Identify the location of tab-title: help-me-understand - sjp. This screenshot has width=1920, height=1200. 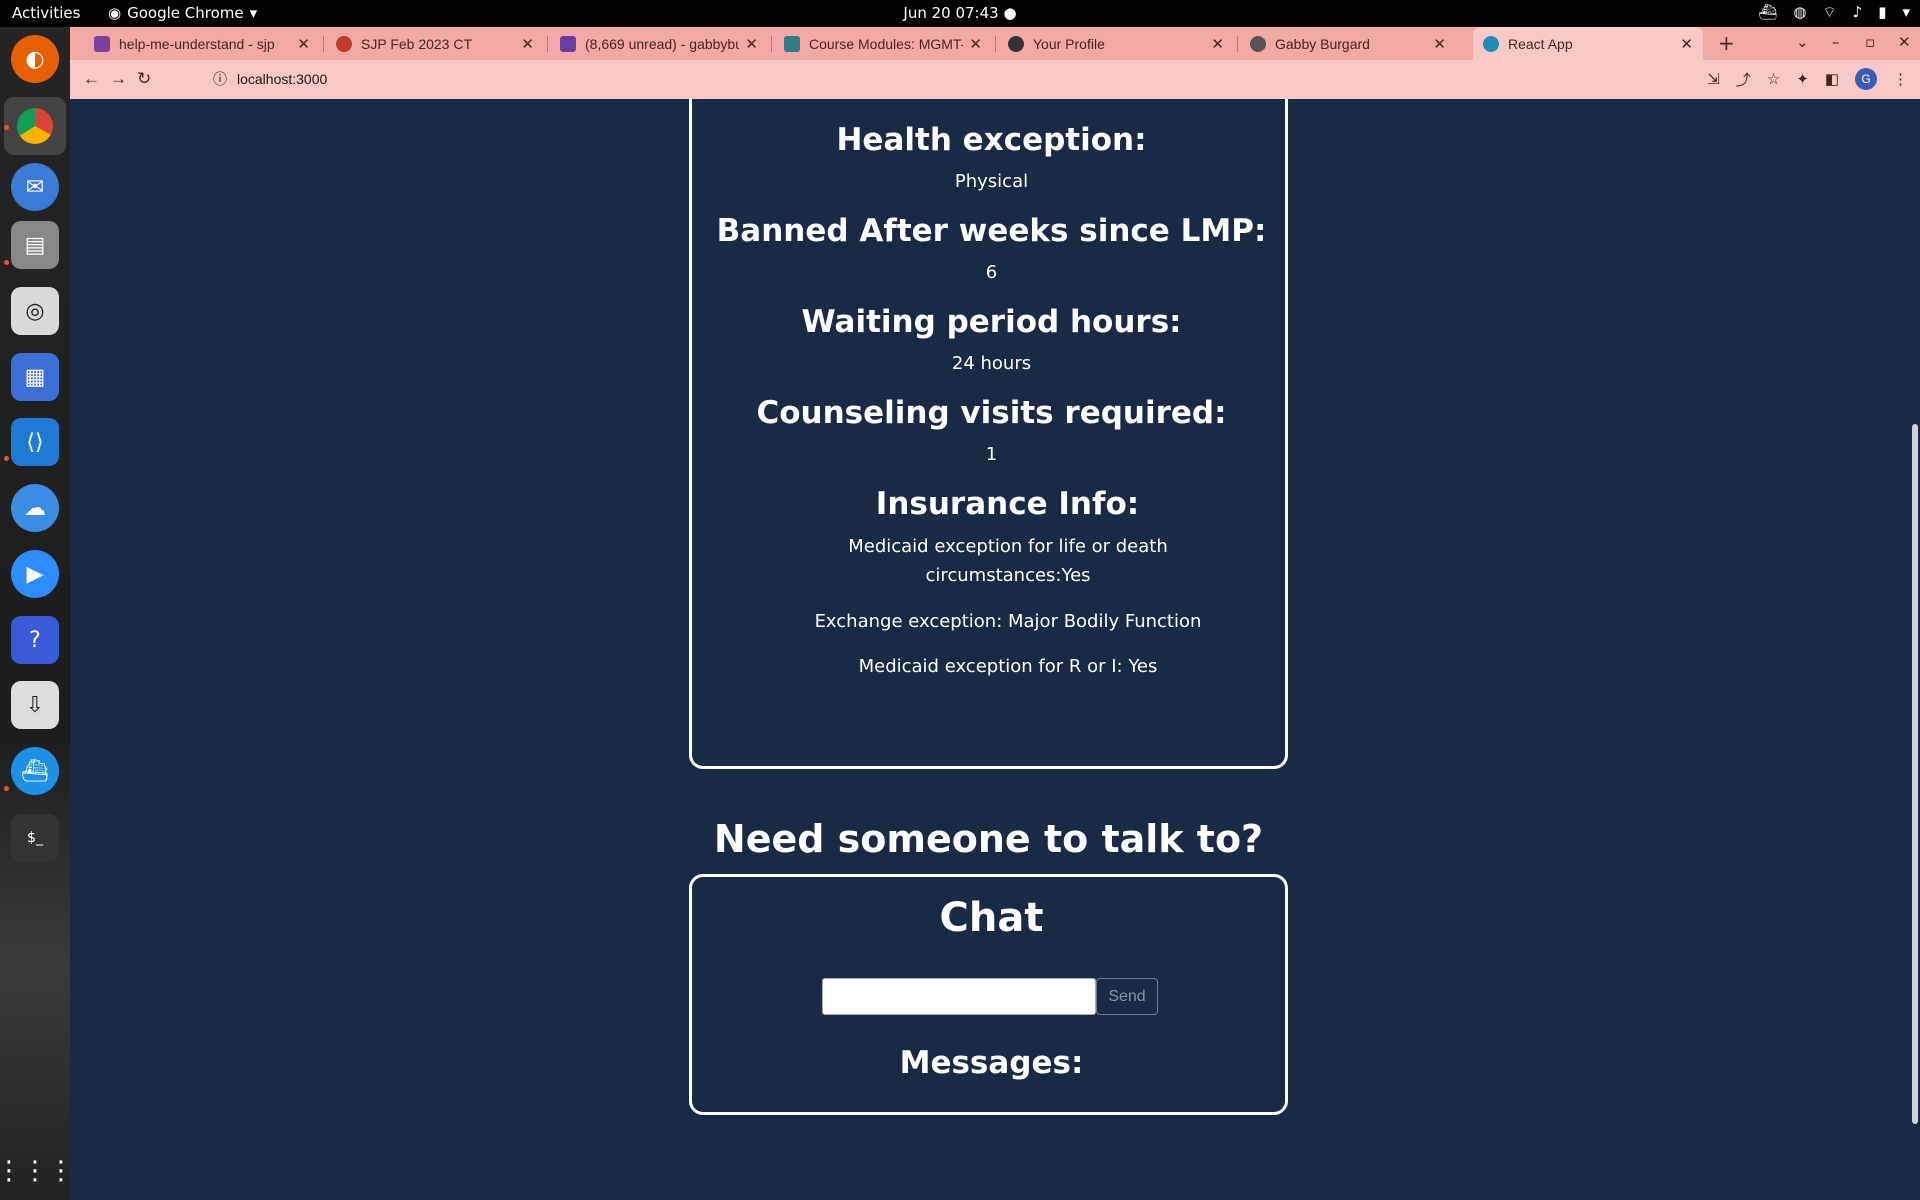
(197, 43).